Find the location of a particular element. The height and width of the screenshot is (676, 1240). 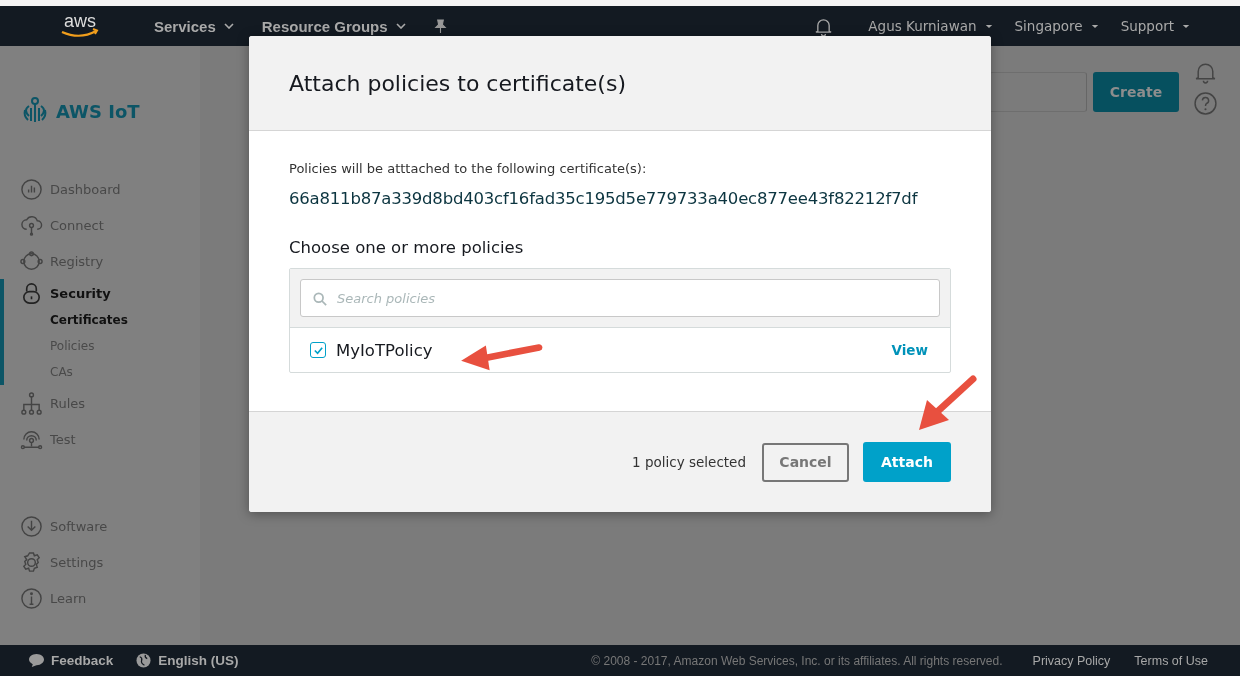

footer-link: Privacy Policy is located at coordinates (1071, 660).